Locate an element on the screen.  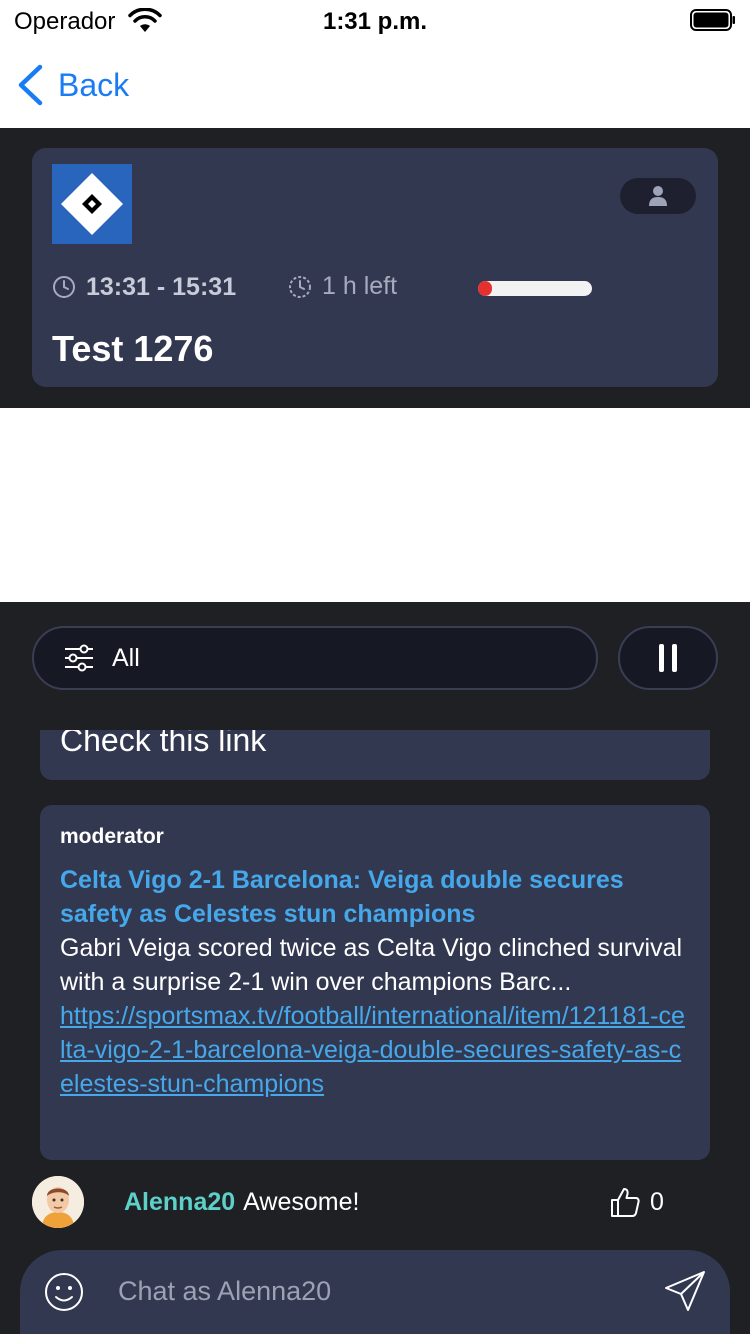
sliders-icon is located at coordinates (79, 658).